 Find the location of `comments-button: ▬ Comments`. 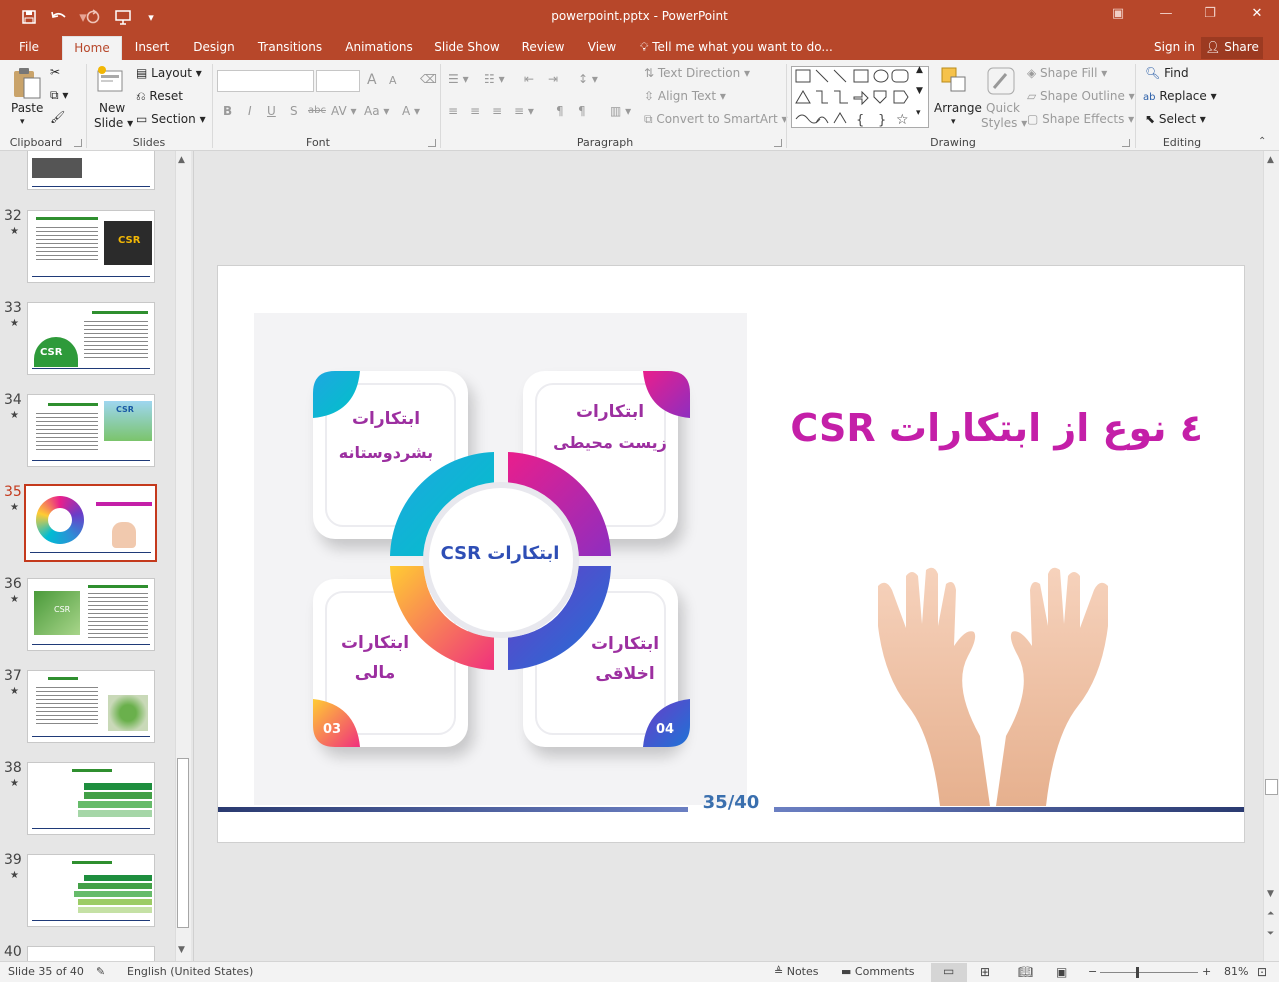

comments-button: ▬ Comments is located at coordinates (878, 971).